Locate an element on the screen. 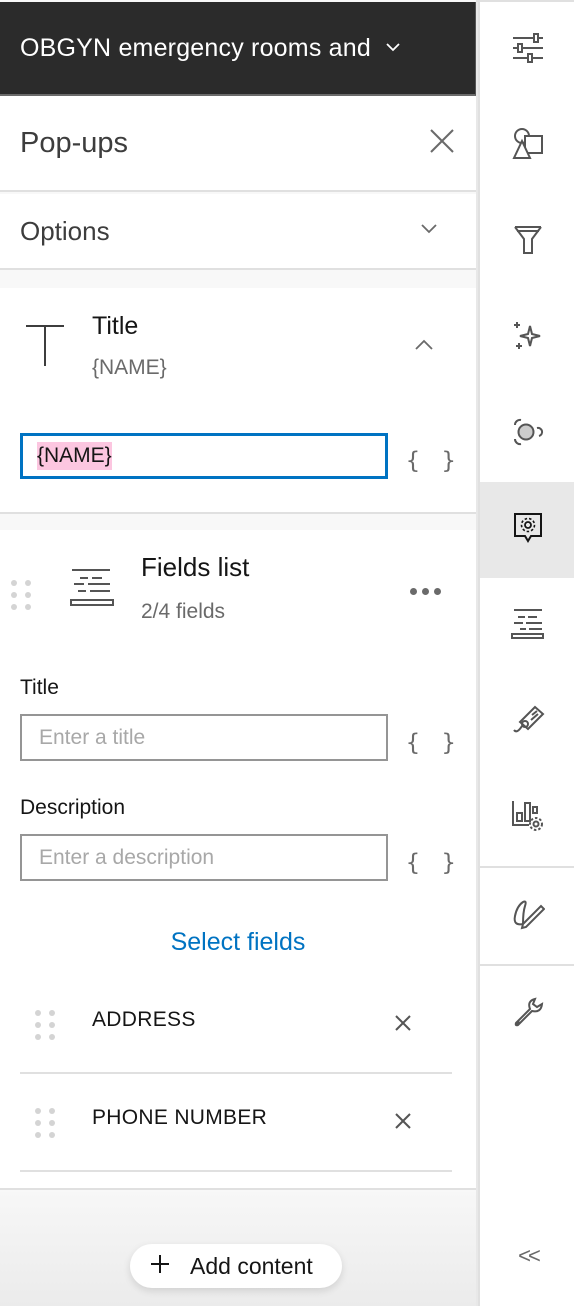 Image resolution: width=574 pixels, height=1306 pixels. pencil-sketch-icon is located at coordinates (528, 916).